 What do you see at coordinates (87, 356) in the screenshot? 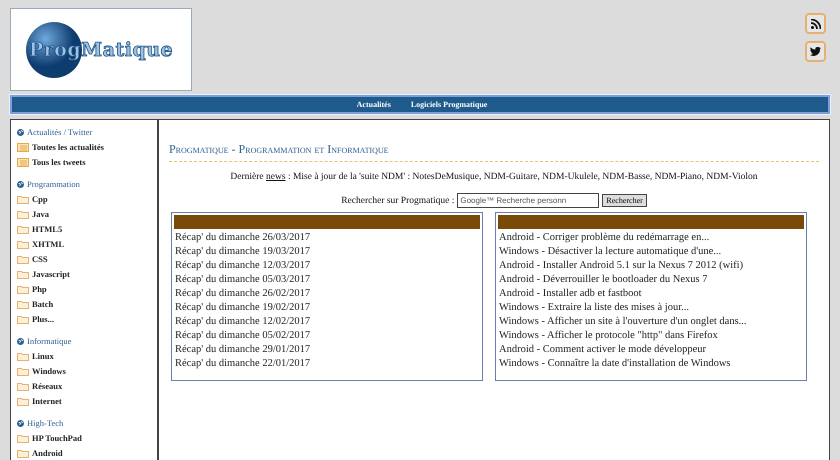
I see `sidebar-link: Linux` at bounding box center [87, 356].